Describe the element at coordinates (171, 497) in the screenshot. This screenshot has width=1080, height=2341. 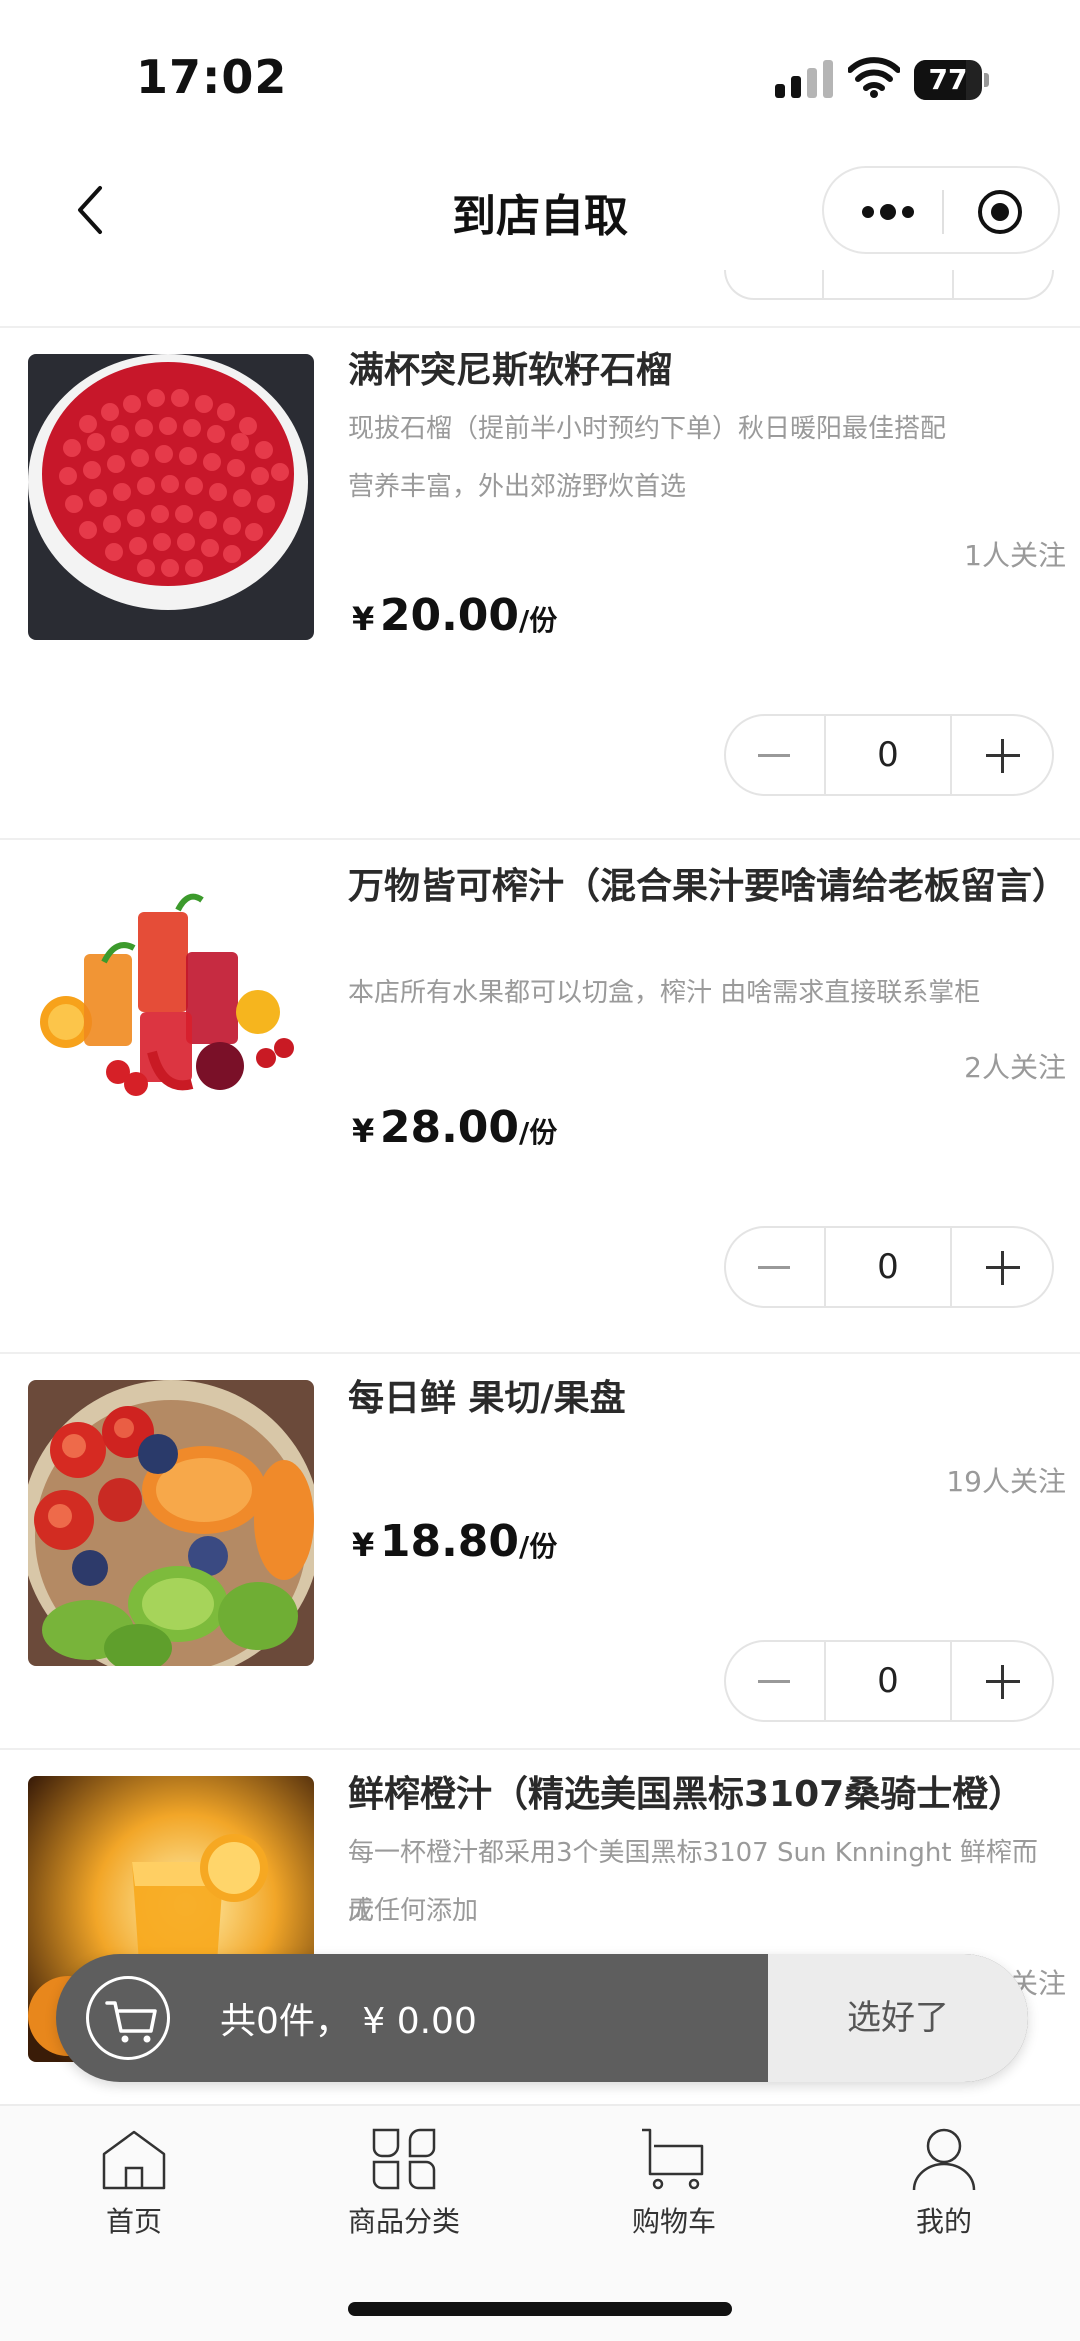
I see `product-image-pomegranate` at that location.